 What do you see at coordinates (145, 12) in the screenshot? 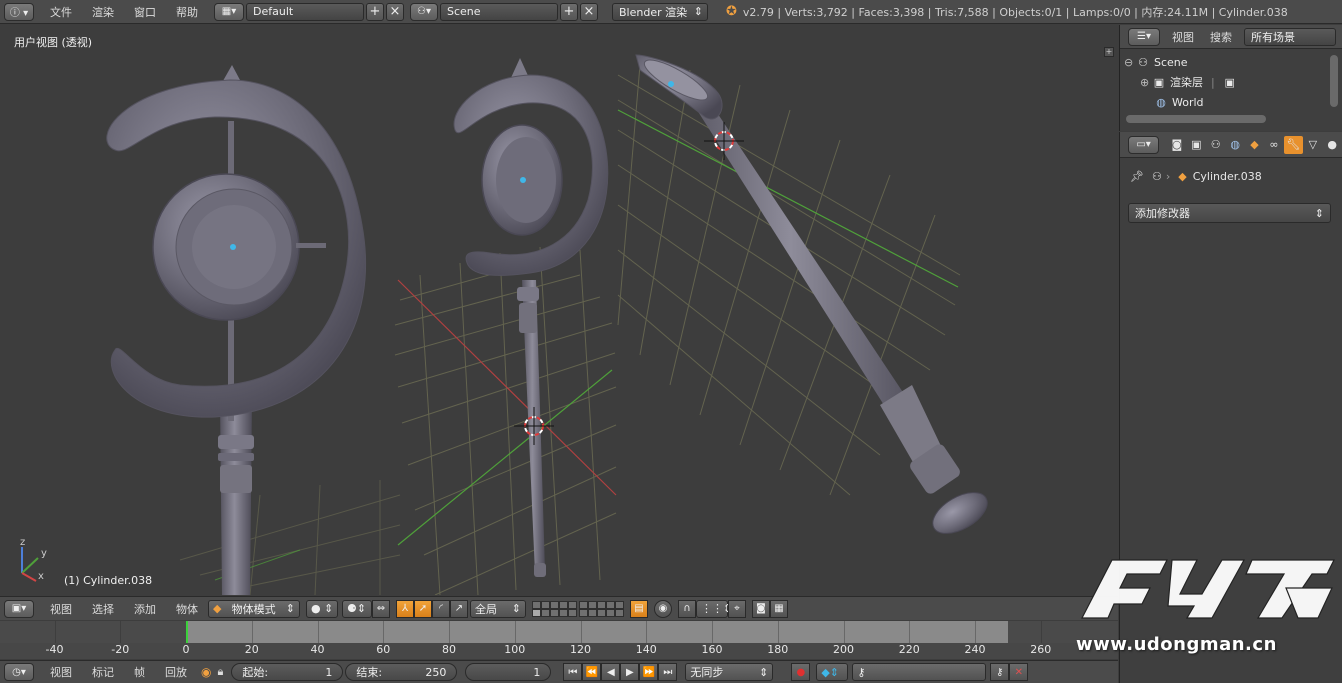
I see `menu-window: 窗口` at bounding box center [145, 12].